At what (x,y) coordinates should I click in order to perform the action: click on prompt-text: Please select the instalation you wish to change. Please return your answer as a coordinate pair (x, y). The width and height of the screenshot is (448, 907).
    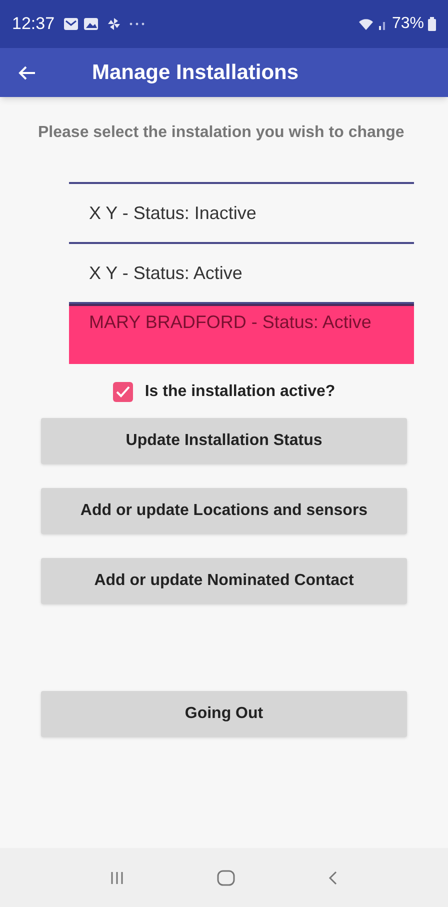
    Looking at the image, I should click on (222, 133).